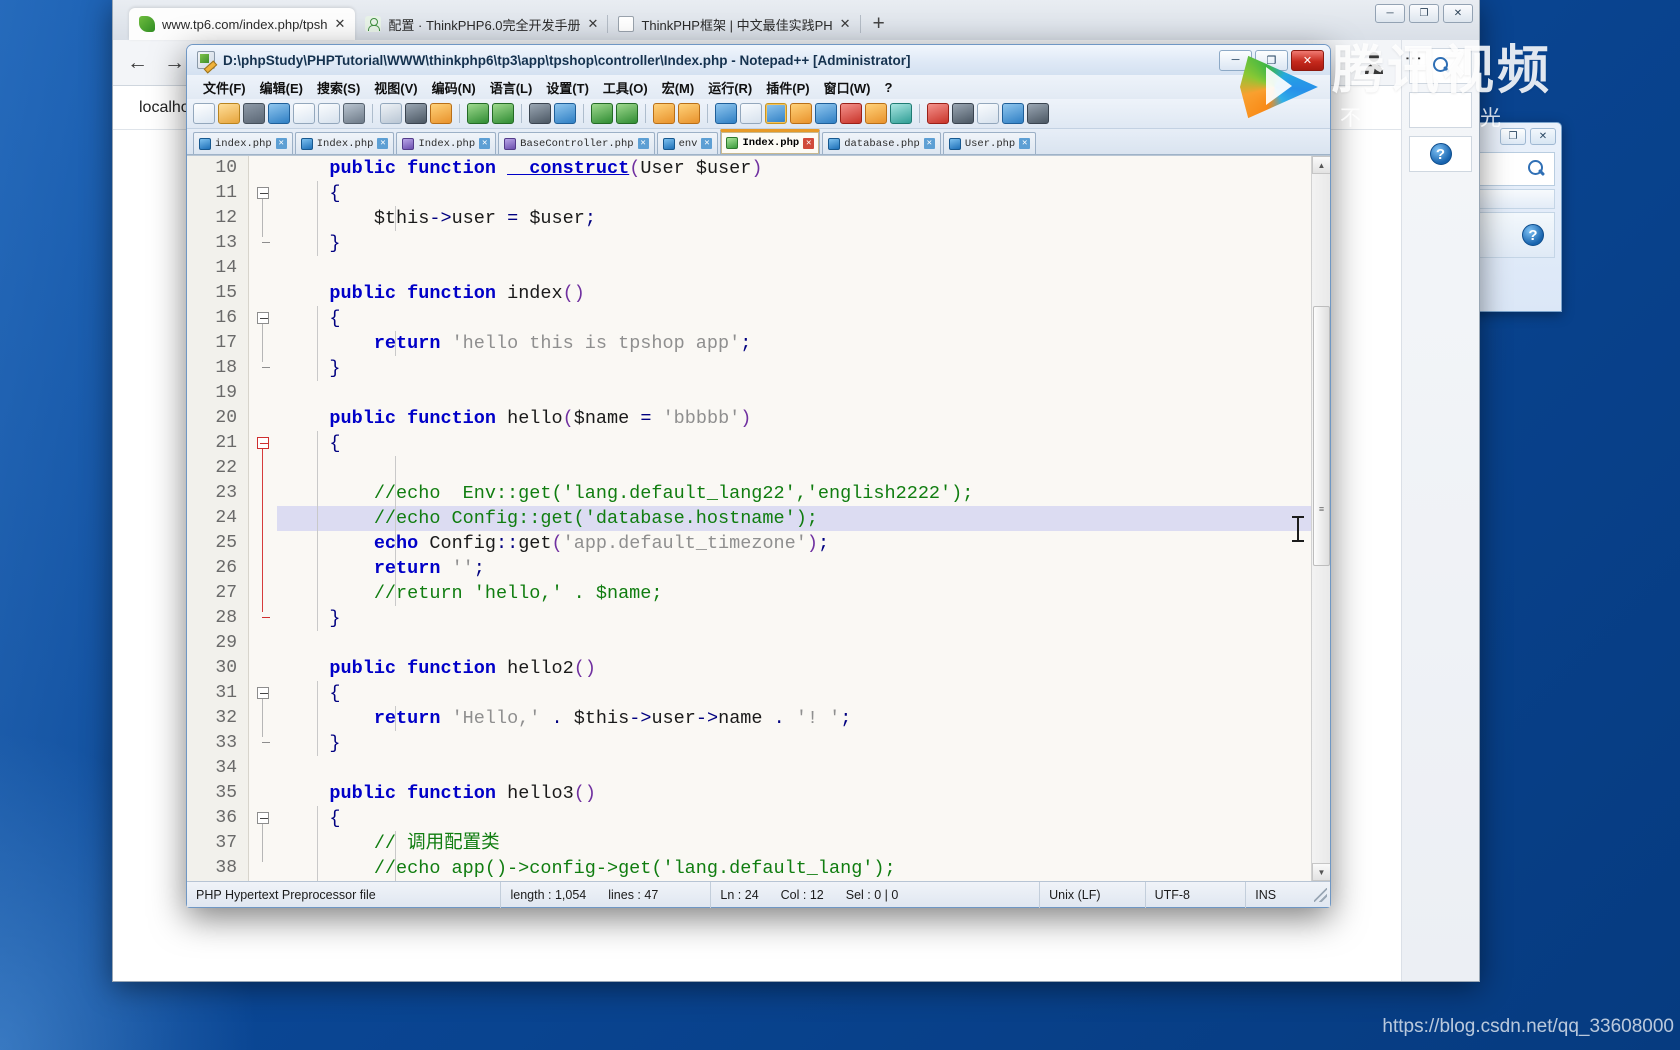  Describe the element at coordinates (879, 26) in the screenshot. I see `new-tab-button: +` at that location.